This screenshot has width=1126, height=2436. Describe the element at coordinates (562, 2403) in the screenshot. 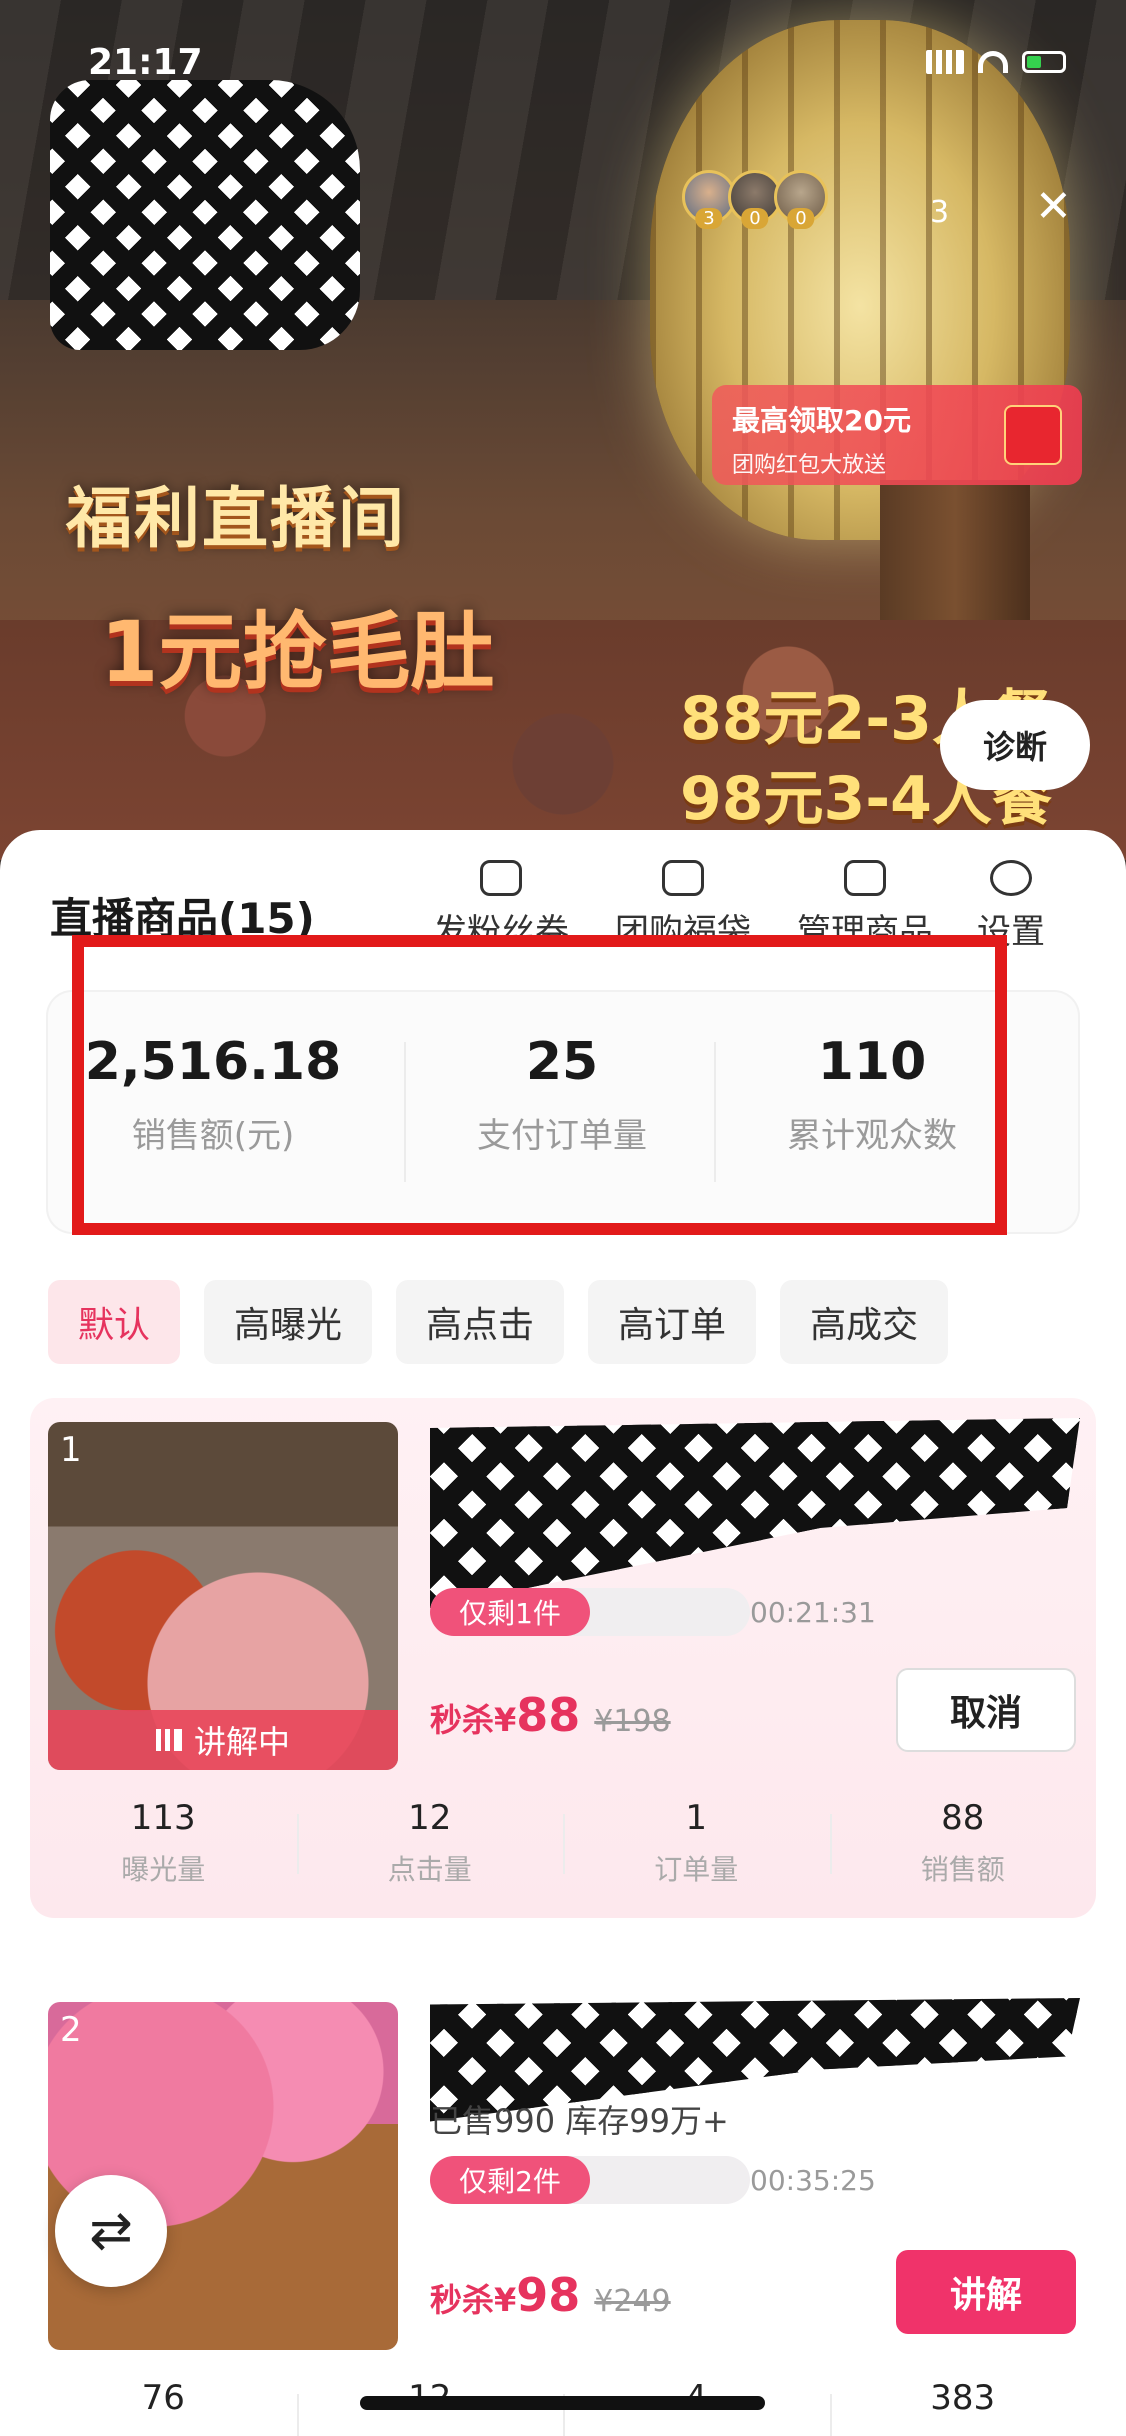

I see `home-indicator` at that location.